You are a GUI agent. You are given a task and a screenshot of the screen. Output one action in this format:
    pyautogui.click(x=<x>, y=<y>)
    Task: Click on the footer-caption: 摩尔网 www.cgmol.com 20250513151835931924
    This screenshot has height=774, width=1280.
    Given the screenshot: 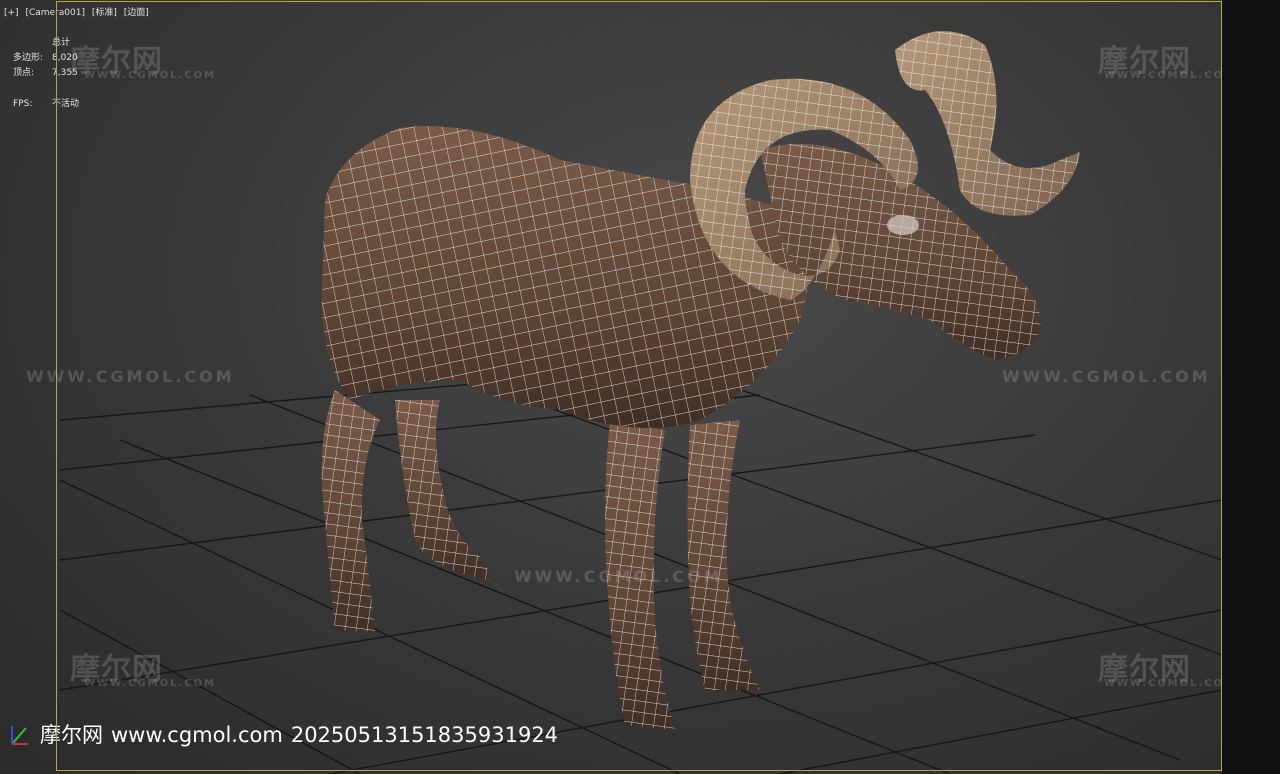 What is the action you would take?
    pyautogui.click(x=303, y=735)
    